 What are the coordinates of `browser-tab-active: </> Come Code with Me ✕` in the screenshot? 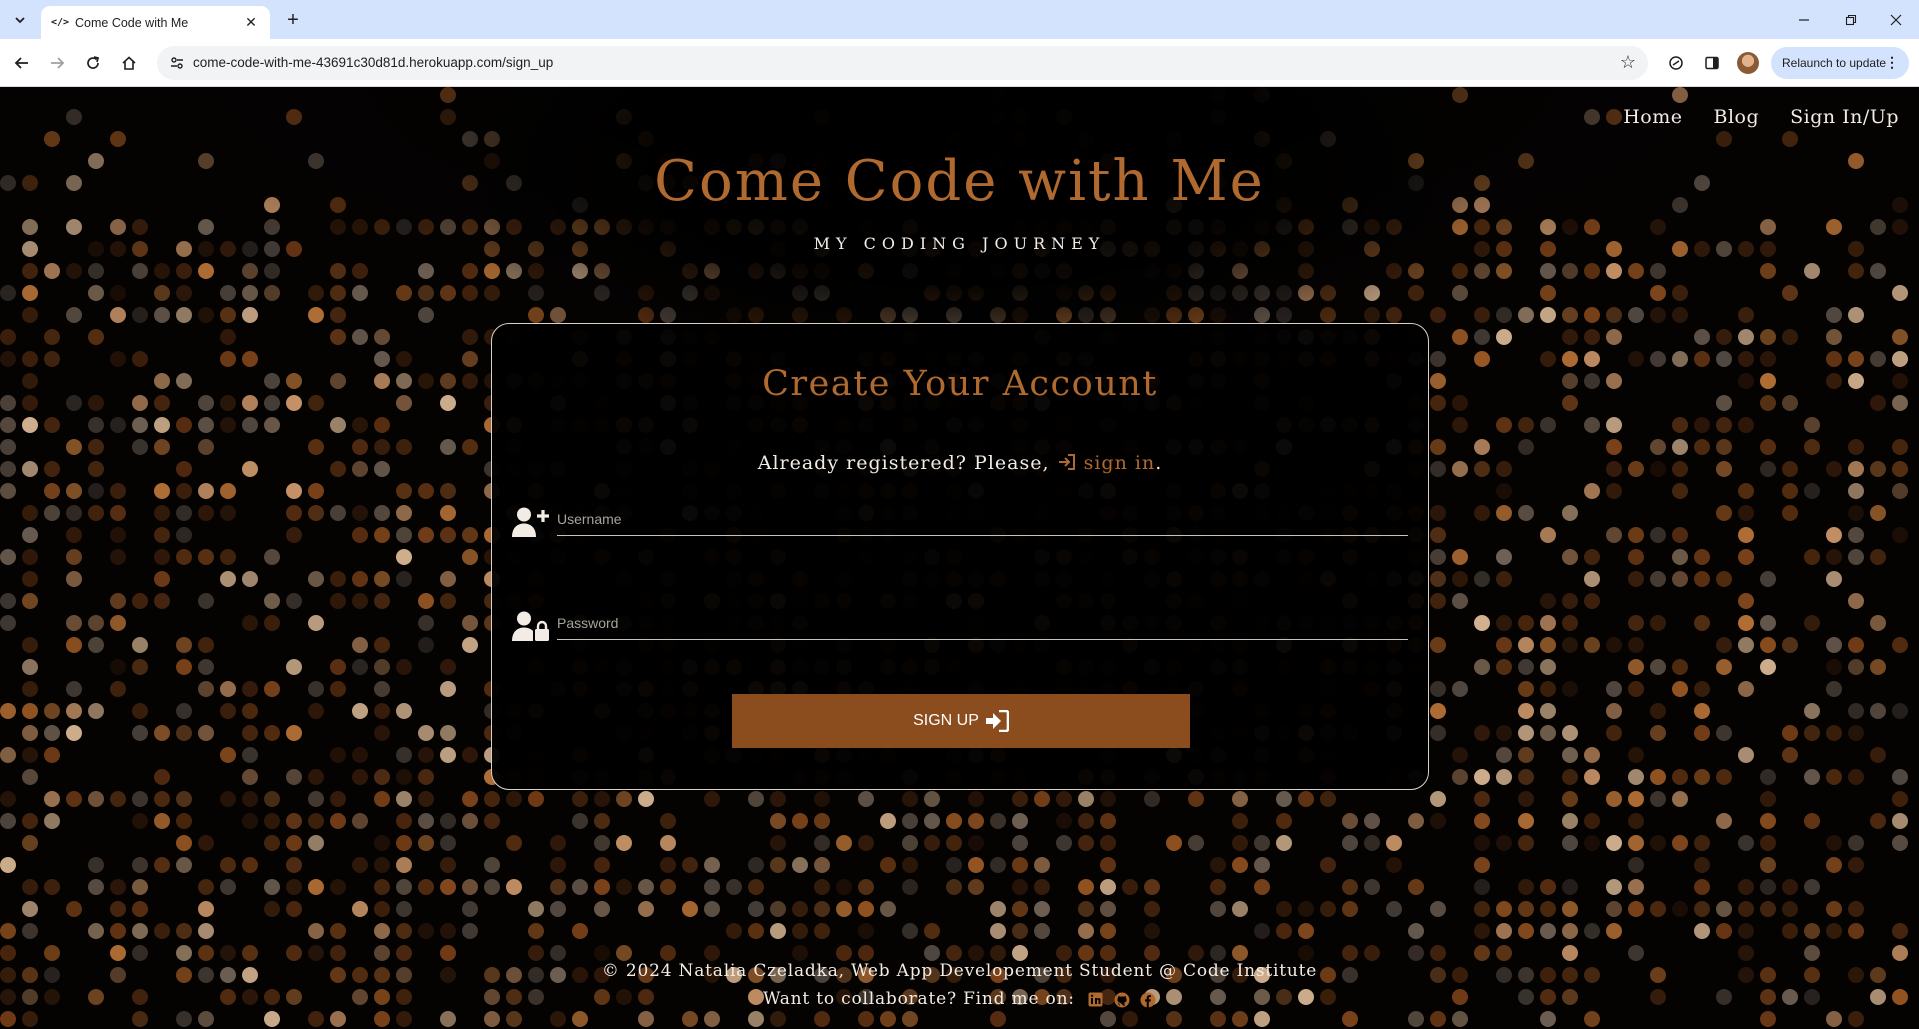 It's located at (155, 22).